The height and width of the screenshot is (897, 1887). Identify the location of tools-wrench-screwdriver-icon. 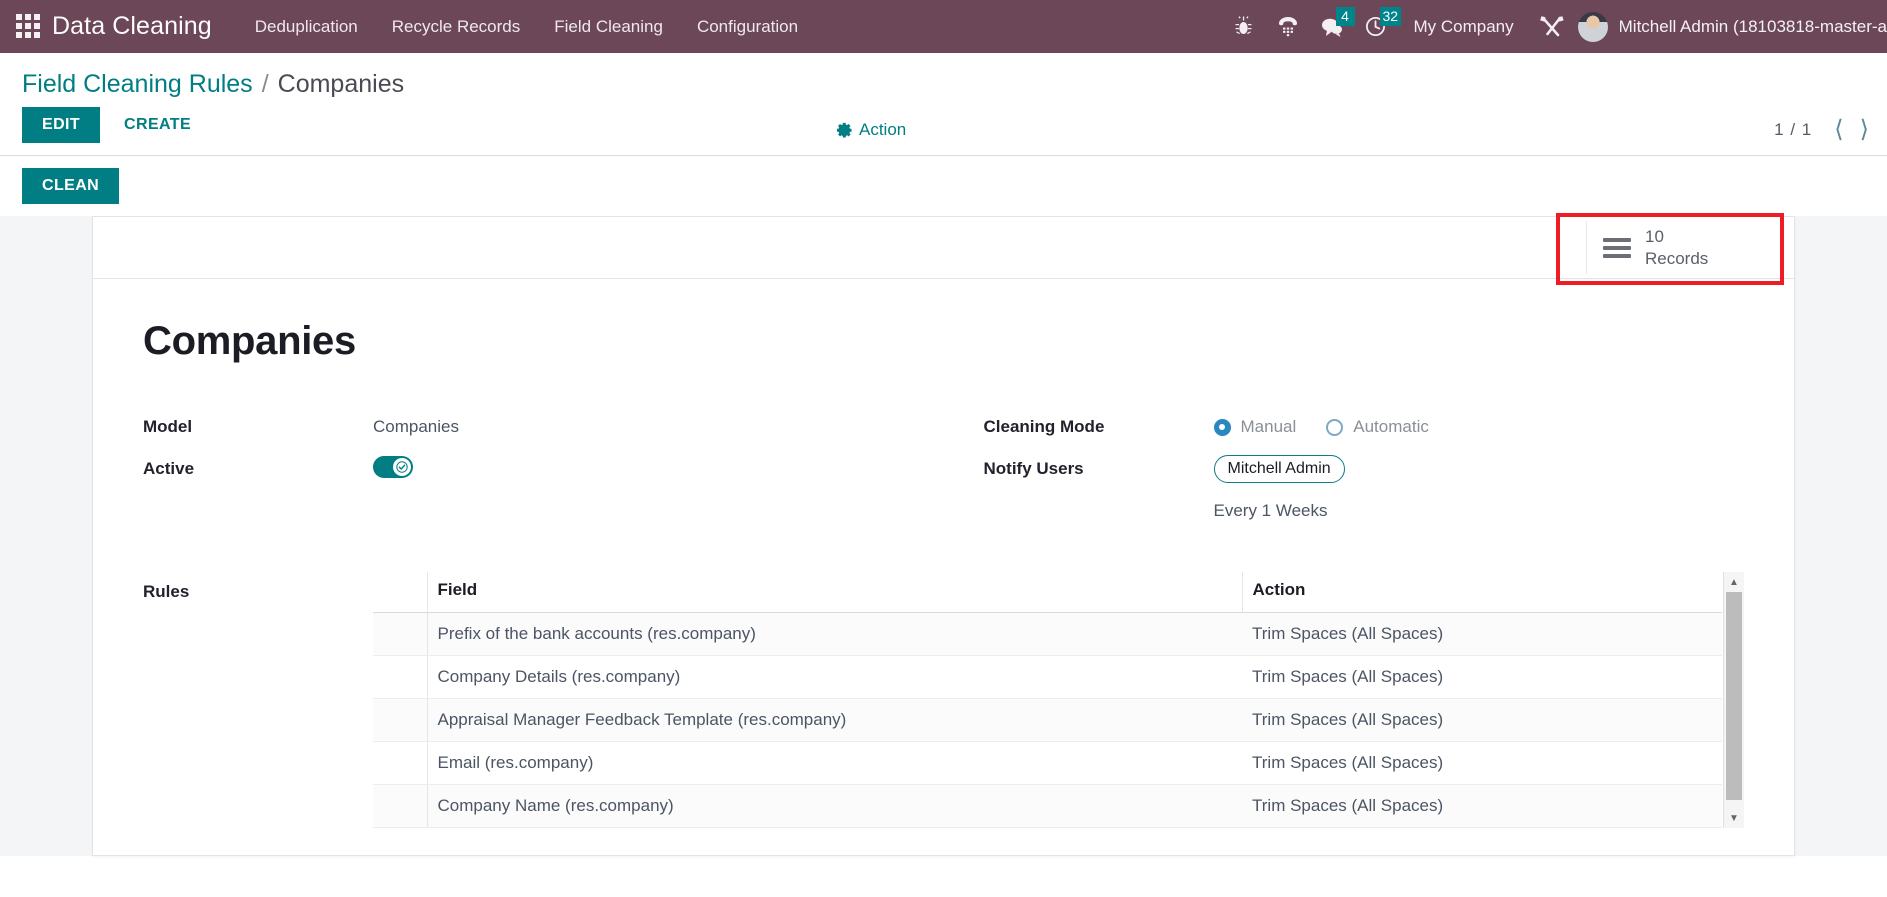
(1552, 26).